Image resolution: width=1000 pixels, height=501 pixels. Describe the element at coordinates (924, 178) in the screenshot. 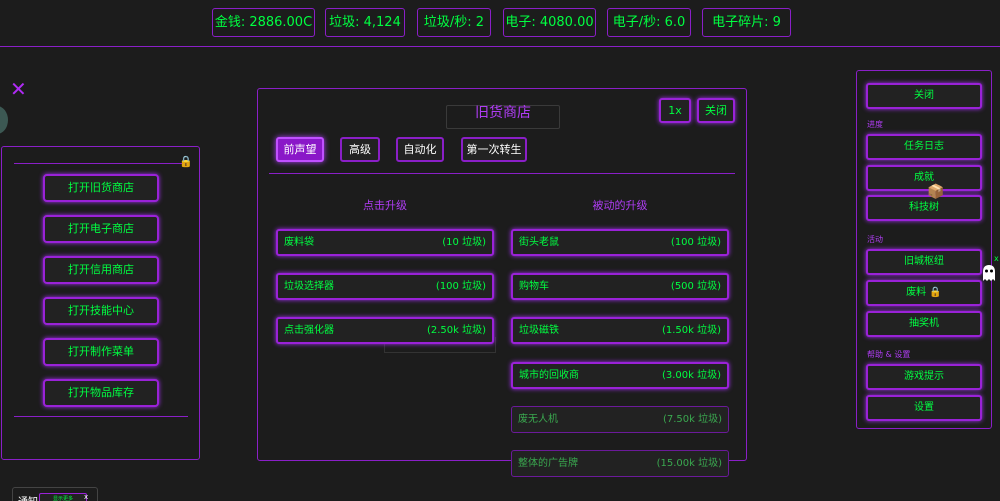

I see `achievements-button: 成就` at that location.